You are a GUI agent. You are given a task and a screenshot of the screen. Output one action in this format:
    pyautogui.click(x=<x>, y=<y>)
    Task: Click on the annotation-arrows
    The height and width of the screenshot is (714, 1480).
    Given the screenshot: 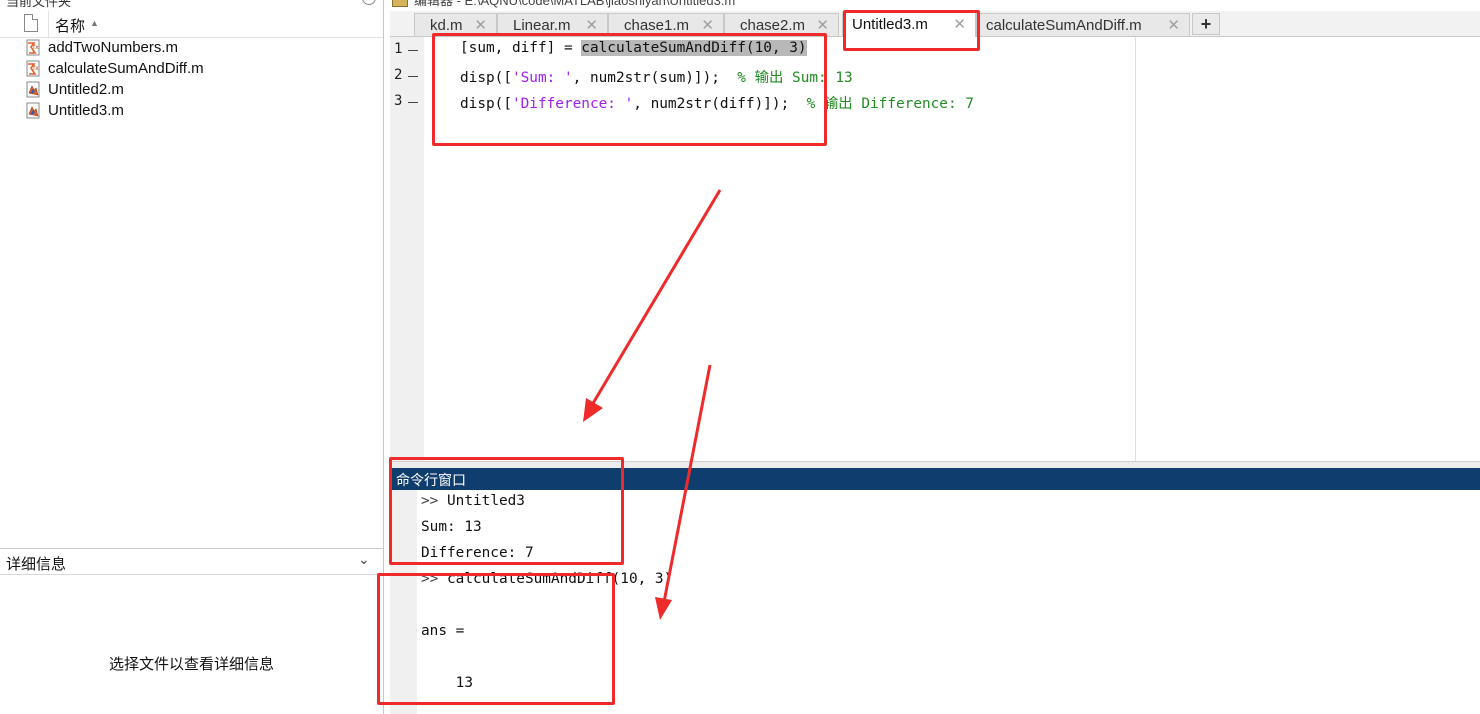 What is the action you would take?
    pyautogui.click(x=652, y=404)
    